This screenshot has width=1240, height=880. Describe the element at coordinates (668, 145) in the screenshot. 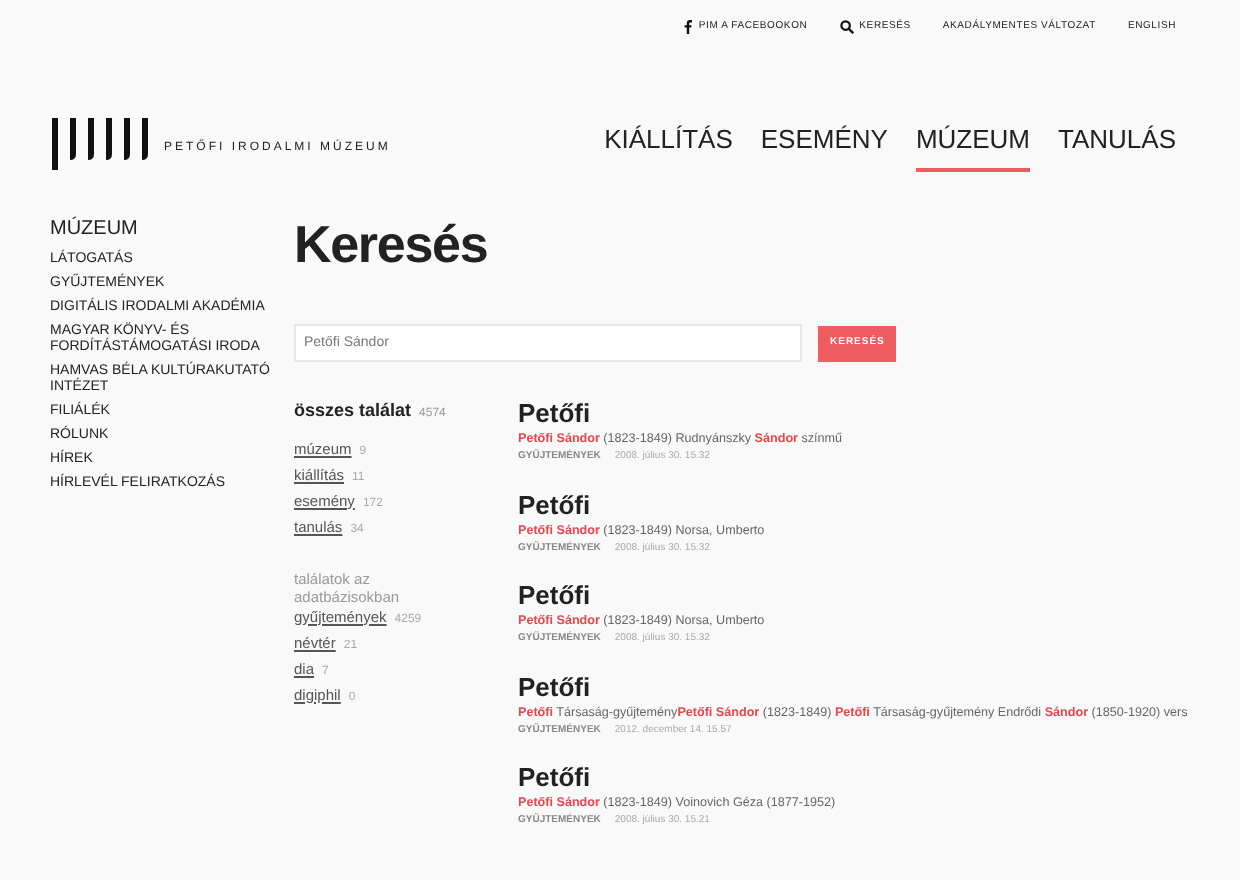

I see `nav-tab: KIÁLLÍTÁS` at that location.